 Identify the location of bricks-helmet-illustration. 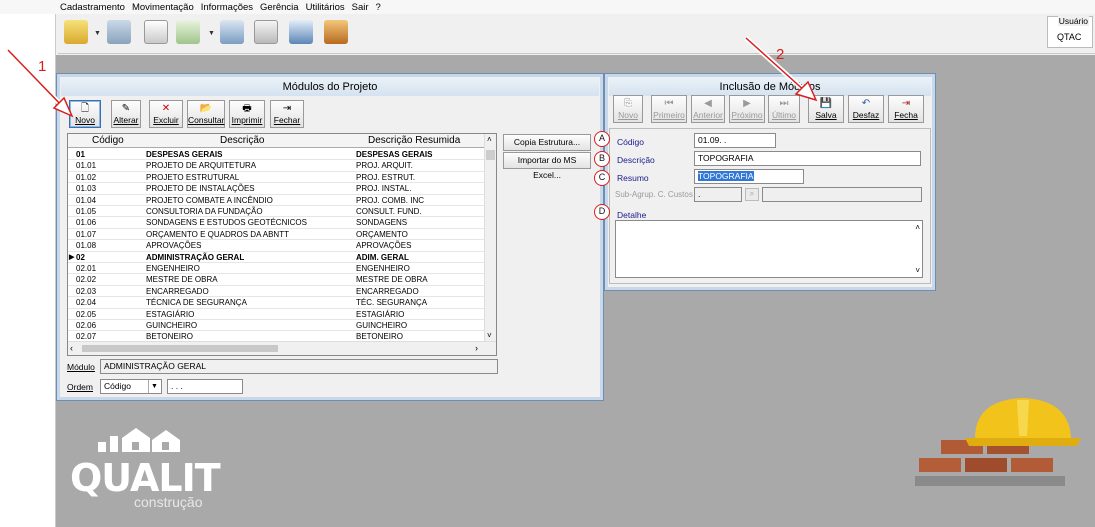
(995, 445).